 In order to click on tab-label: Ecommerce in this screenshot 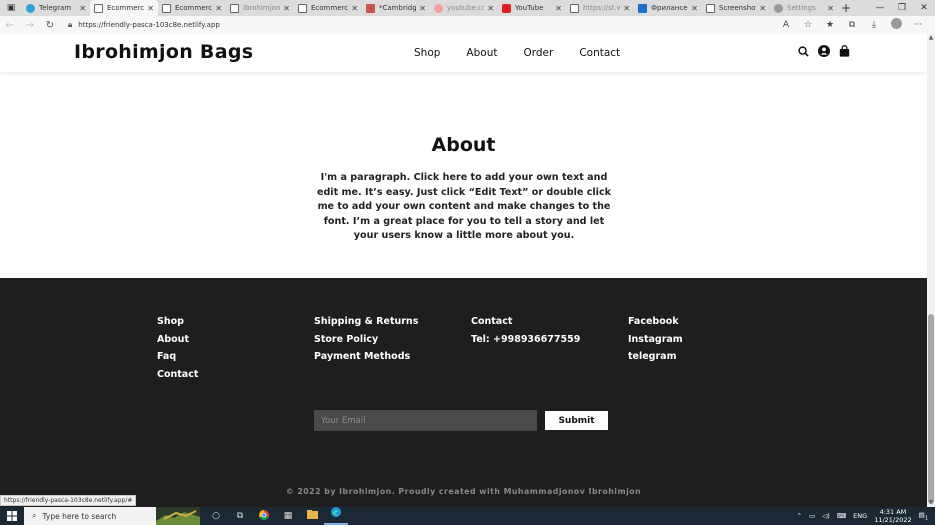, I will do `click(126, 8)`.